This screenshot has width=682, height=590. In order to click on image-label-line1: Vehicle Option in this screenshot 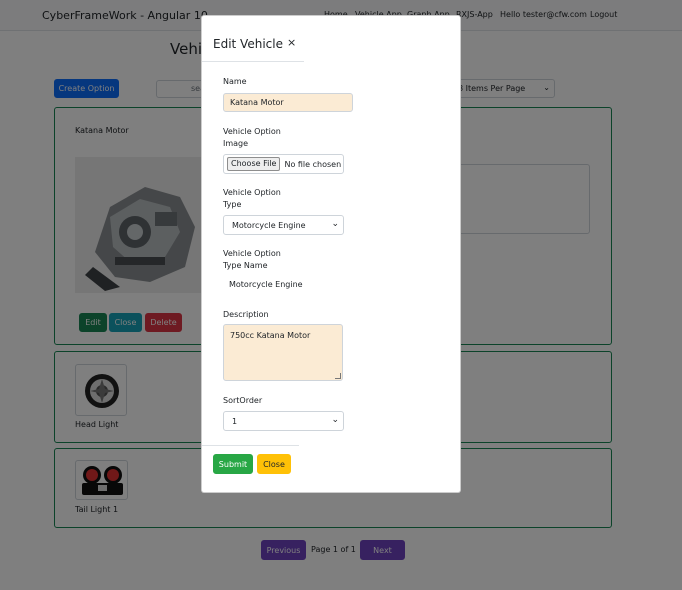, I will do `click(252, 131)`.